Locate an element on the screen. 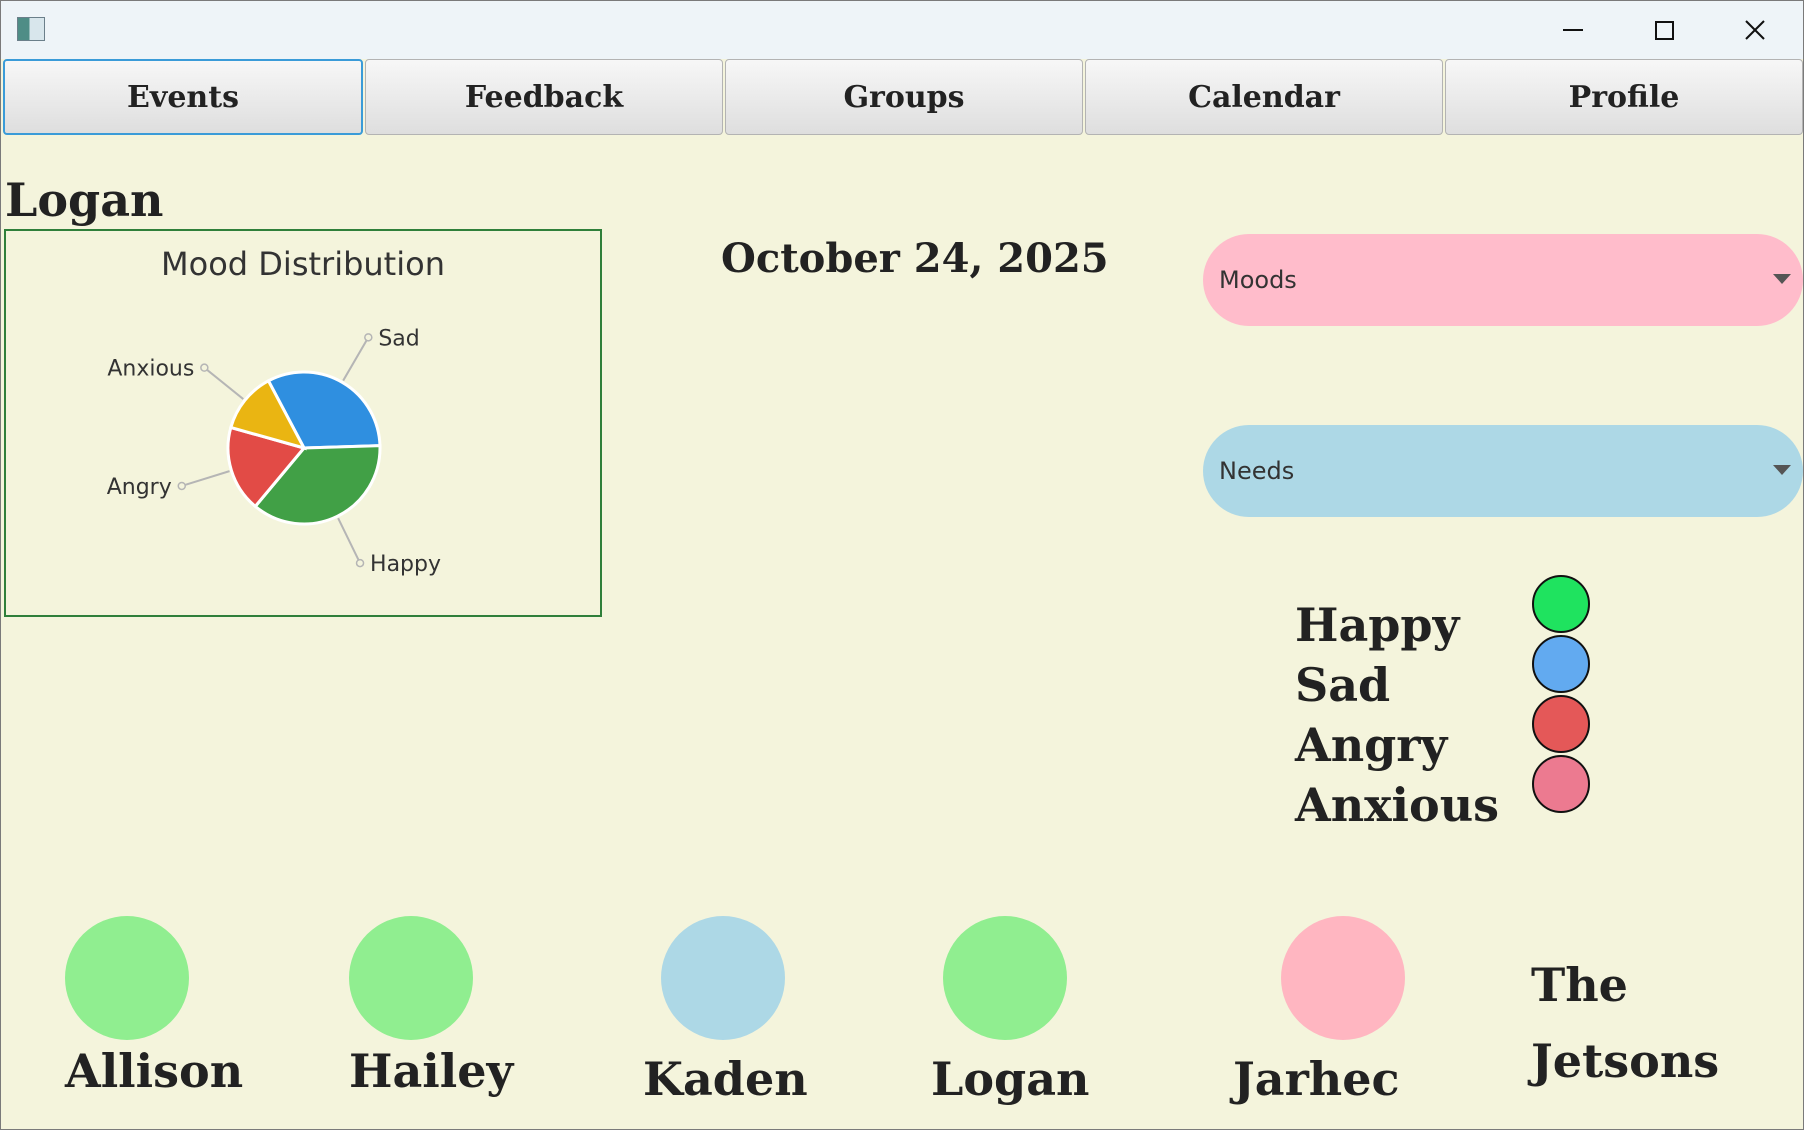  pie-leader-dot-happy is located at coordinates (360, 563).